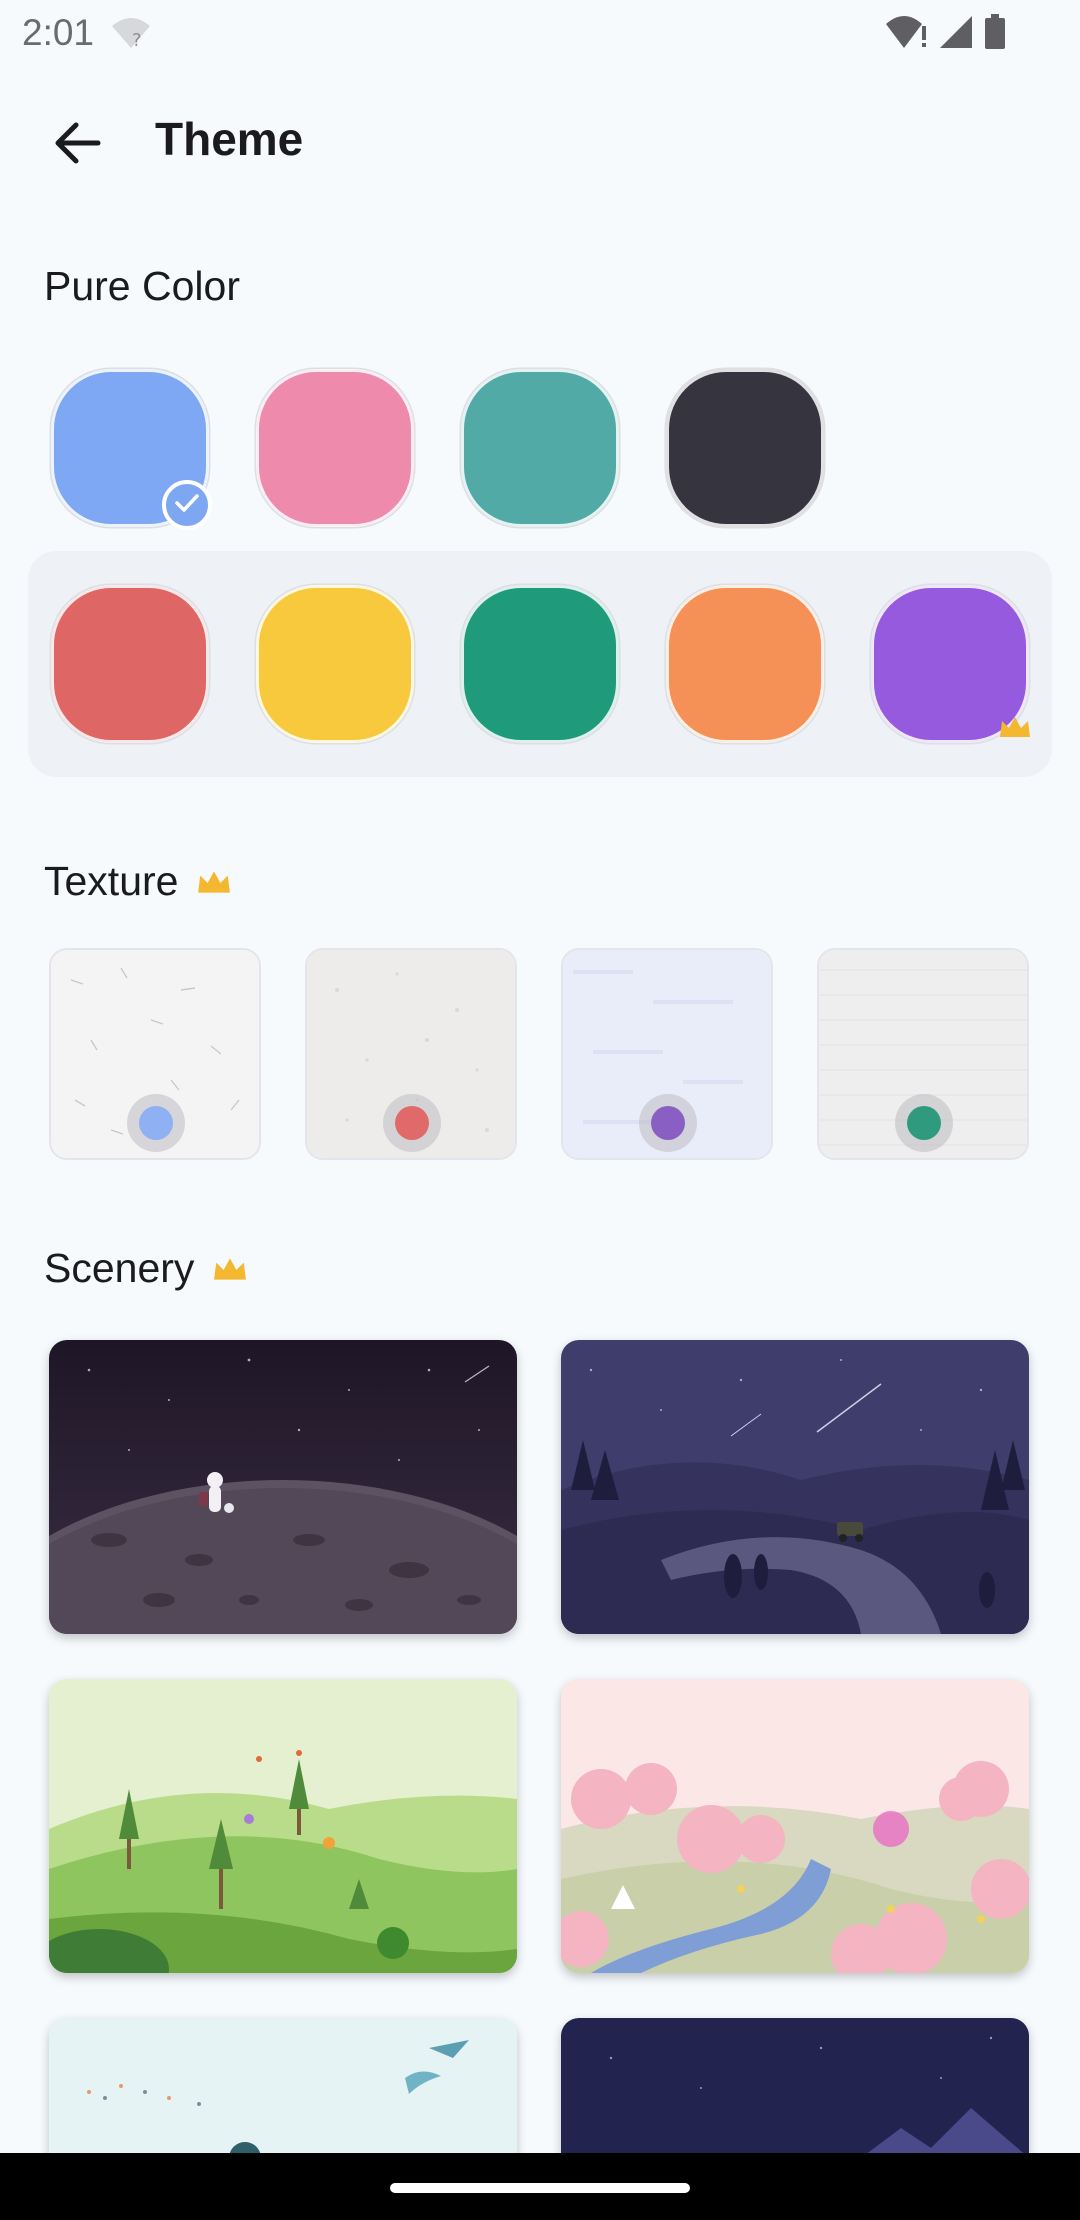  I want to click on selected-check-badge, so click(187, 505).